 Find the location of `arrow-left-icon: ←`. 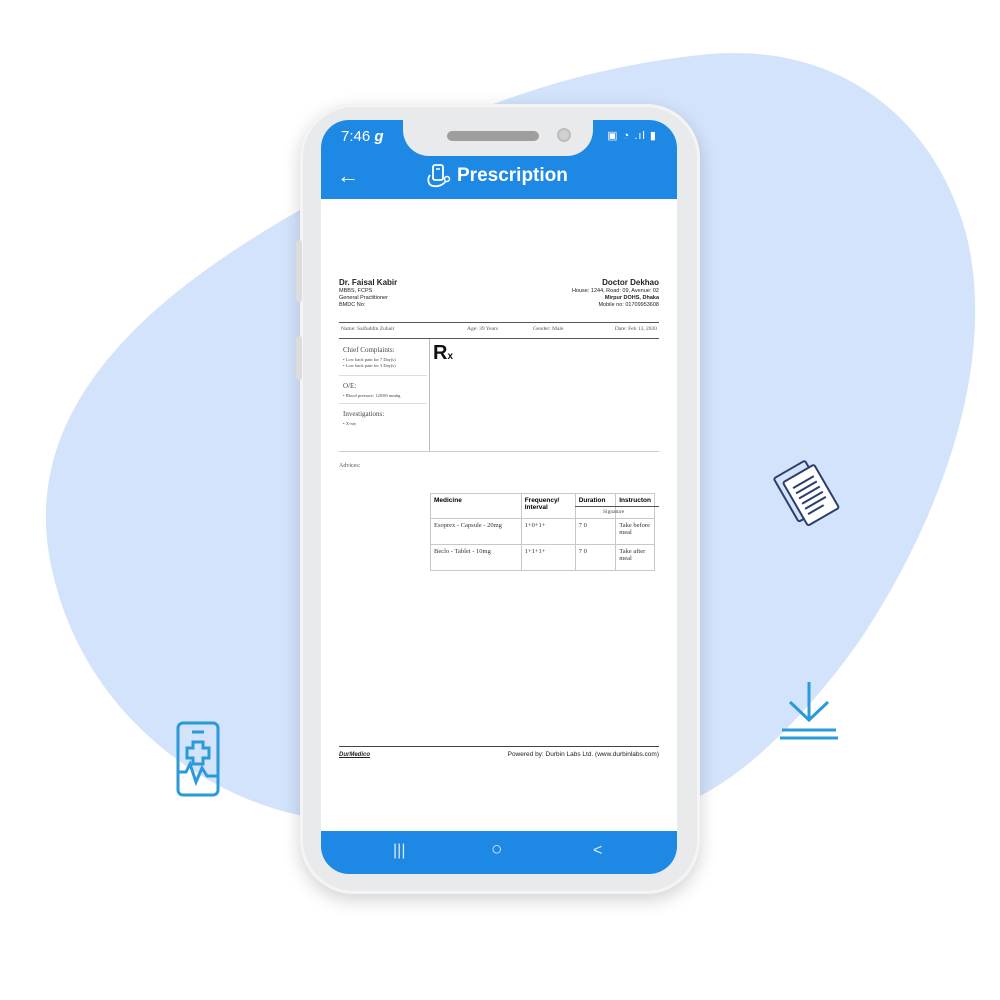

arrow-left-icon: ← is located at coordinates (348, 176).